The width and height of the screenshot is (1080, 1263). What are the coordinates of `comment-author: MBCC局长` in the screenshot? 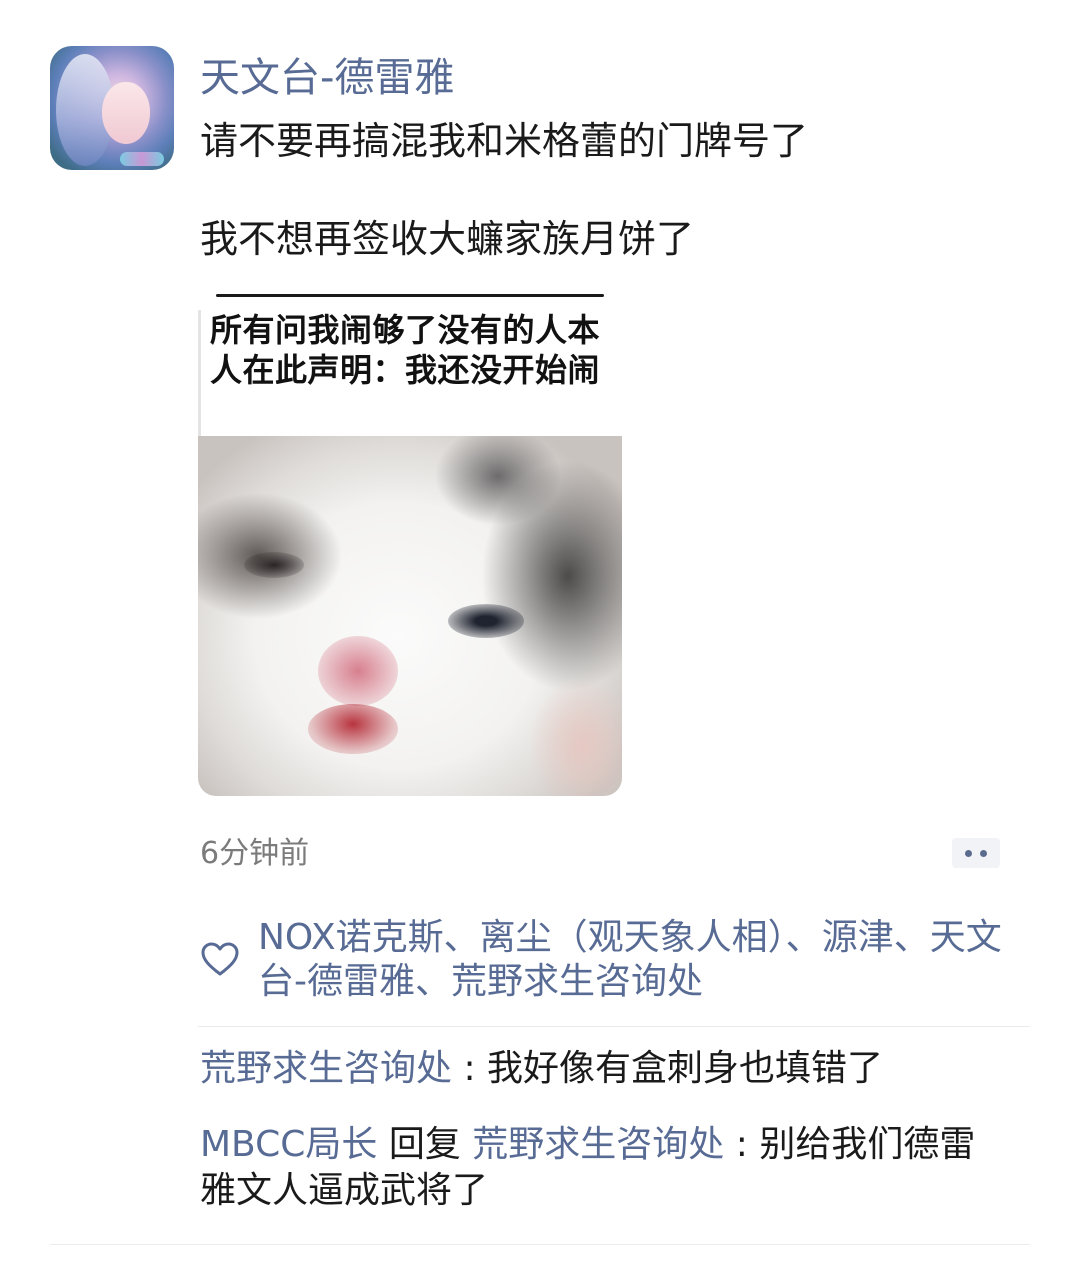 It's located at (288, 1144).